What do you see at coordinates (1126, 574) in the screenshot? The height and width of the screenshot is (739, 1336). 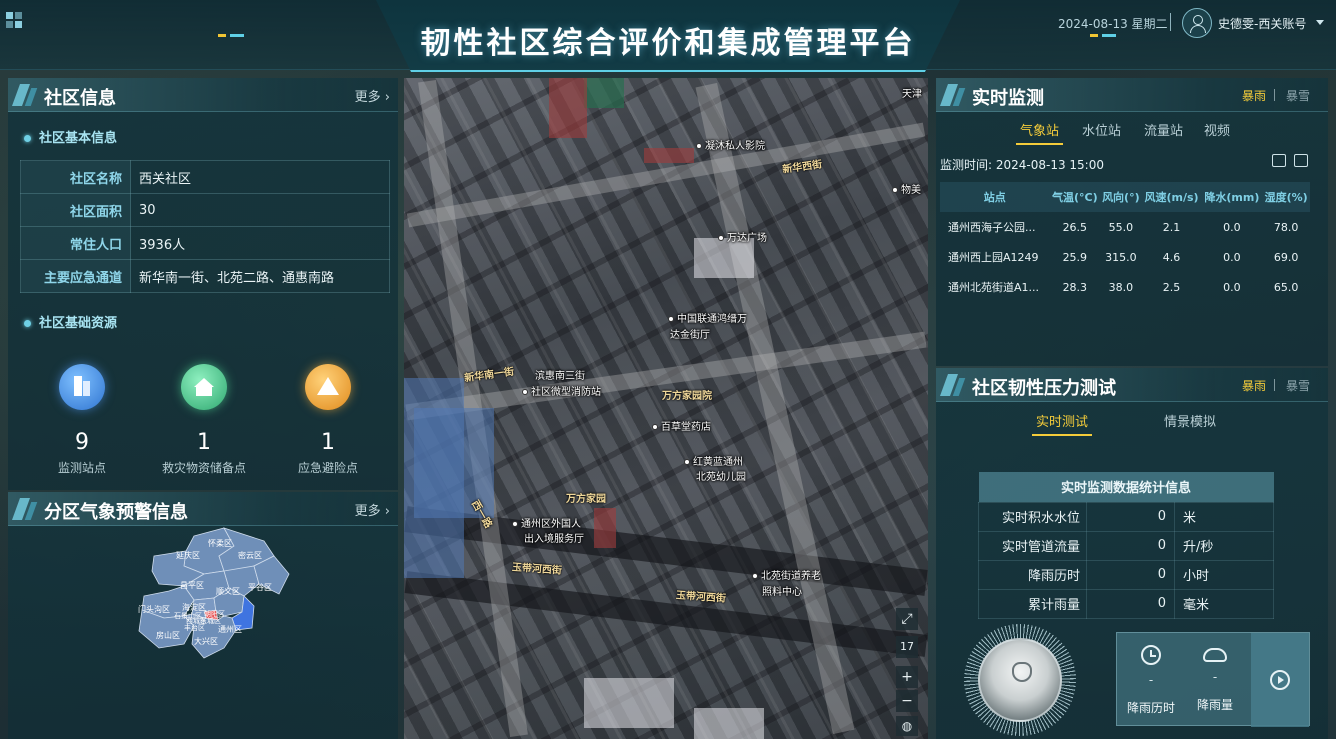 I see `table-row: 降雨历时 0 小时` at bounding box center [1126, 574].